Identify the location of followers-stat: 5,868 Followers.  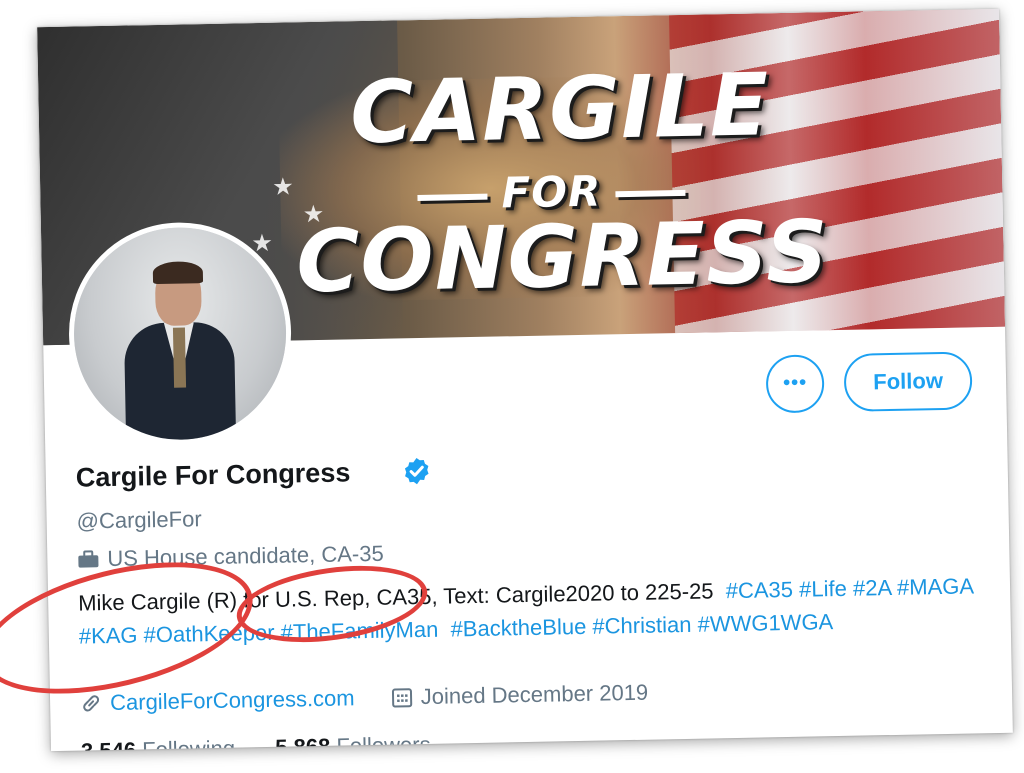
(353, 741).